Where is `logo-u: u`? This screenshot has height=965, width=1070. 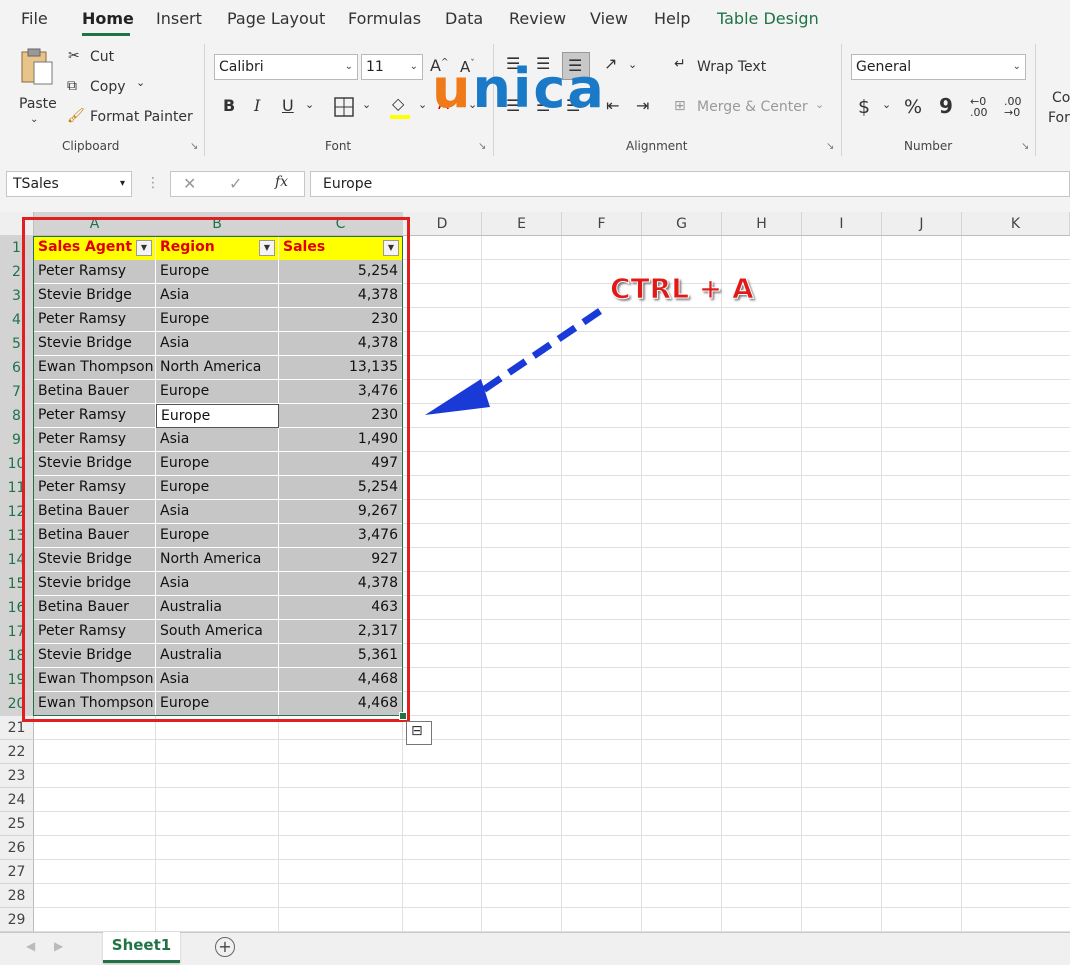
logo-u: u is located at coordinates (452, 88).